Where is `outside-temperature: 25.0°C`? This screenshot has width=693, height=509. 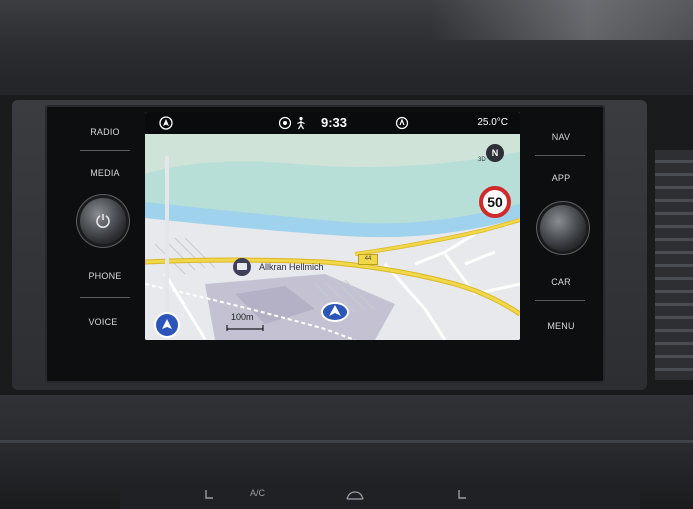 outside-temperature: 25.0°C is located at coordinates (492, 122).